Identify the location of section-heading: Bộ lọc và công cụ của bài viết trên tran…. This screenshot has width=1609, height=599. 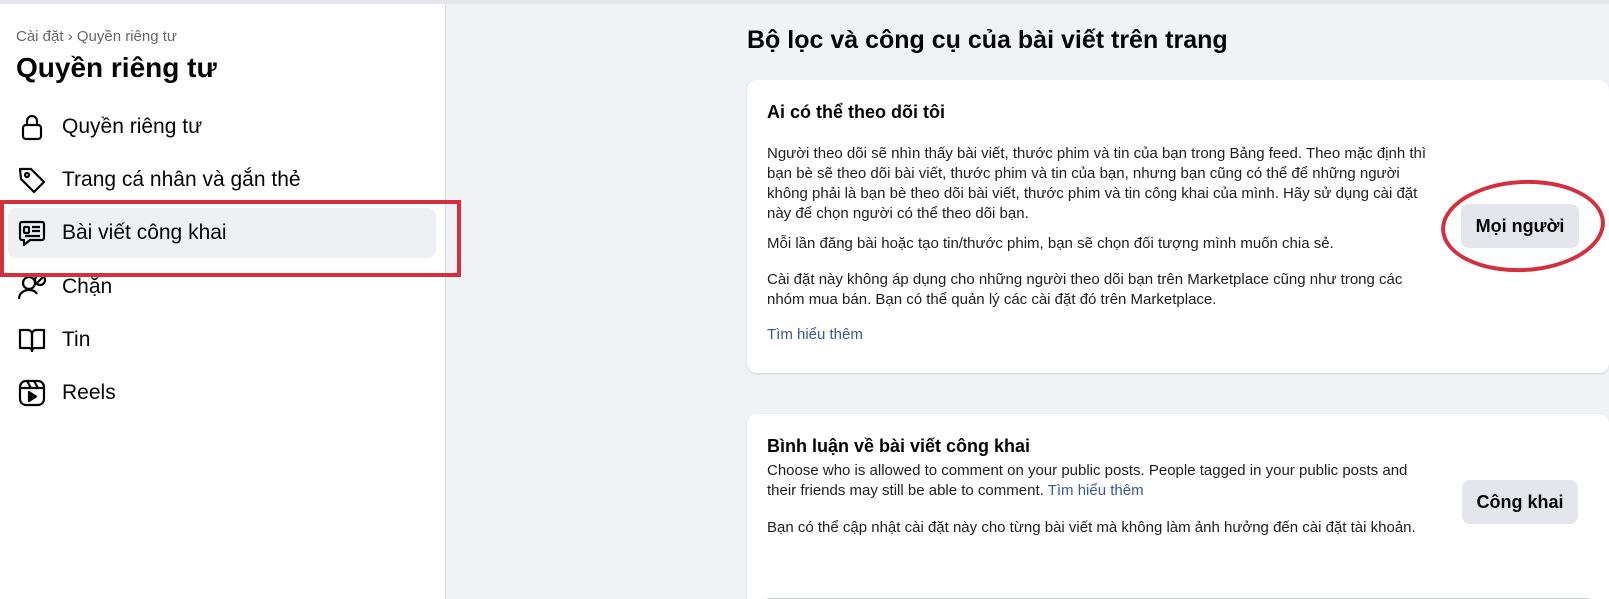
(987, 40).